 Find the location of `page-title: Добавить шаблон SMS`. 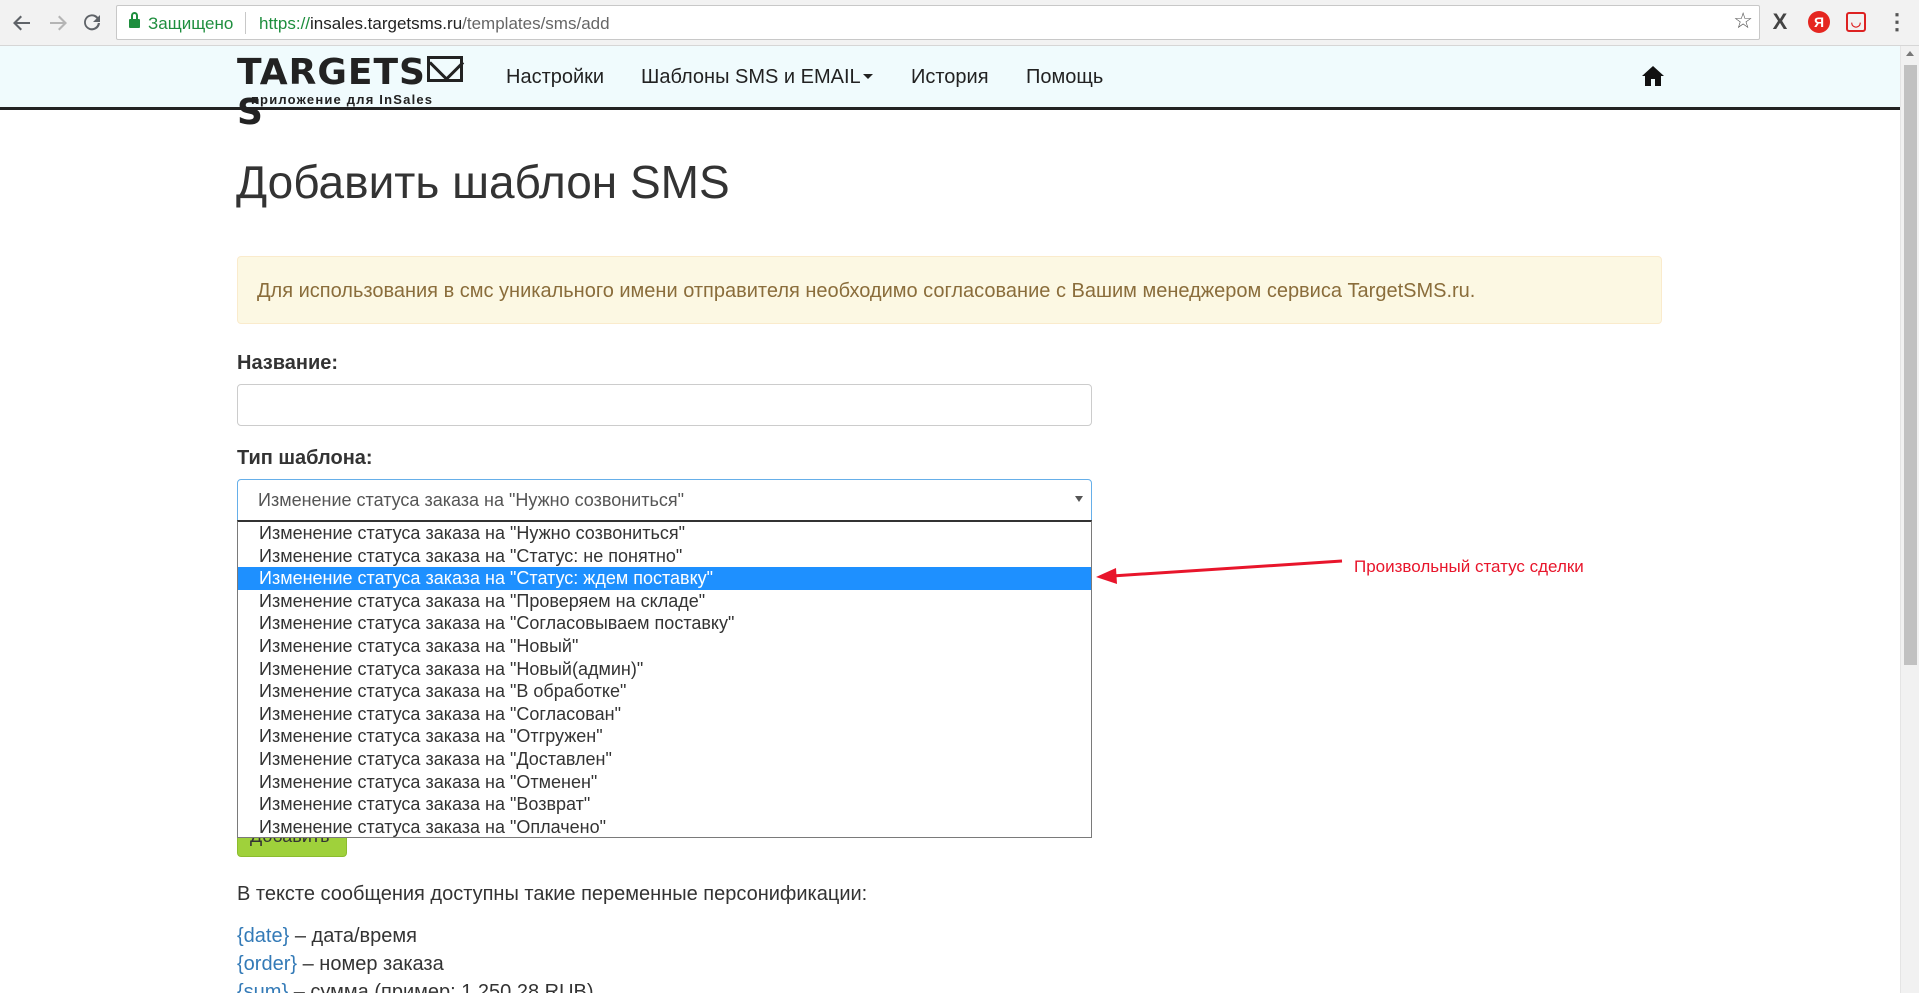

page-title: Добавить шаблон SMS is located at coordinates (483, 182).